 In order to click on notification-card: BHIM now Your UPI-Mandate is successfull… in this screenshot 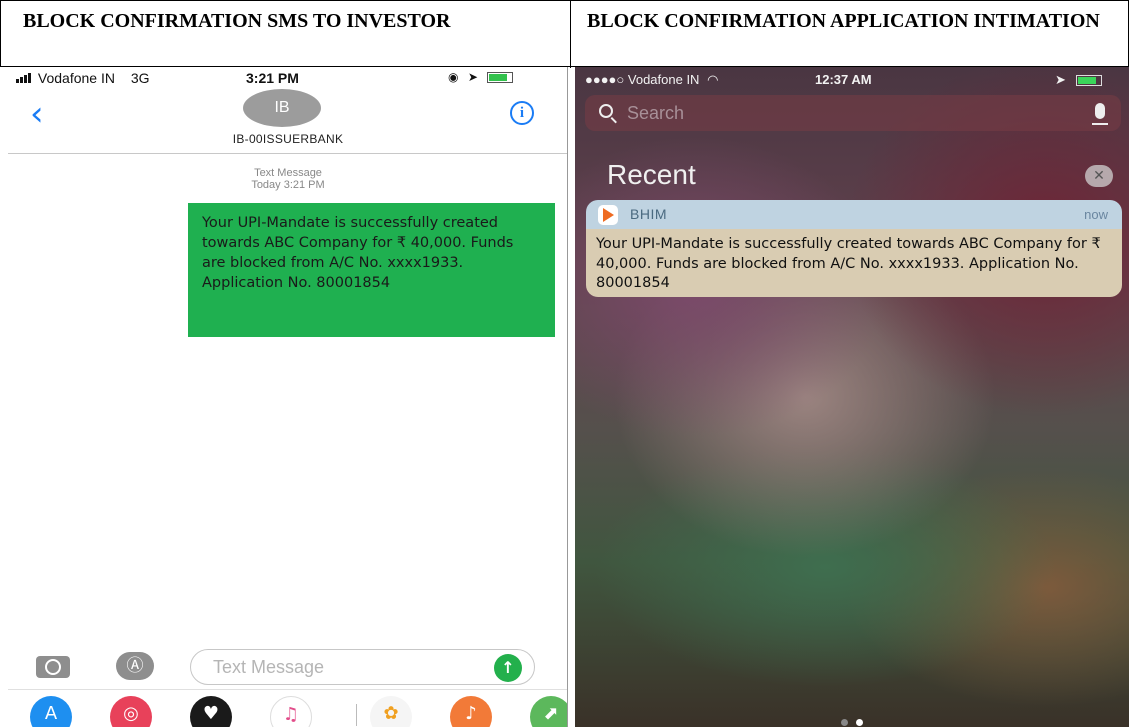, I will do `click(854, 248)`.